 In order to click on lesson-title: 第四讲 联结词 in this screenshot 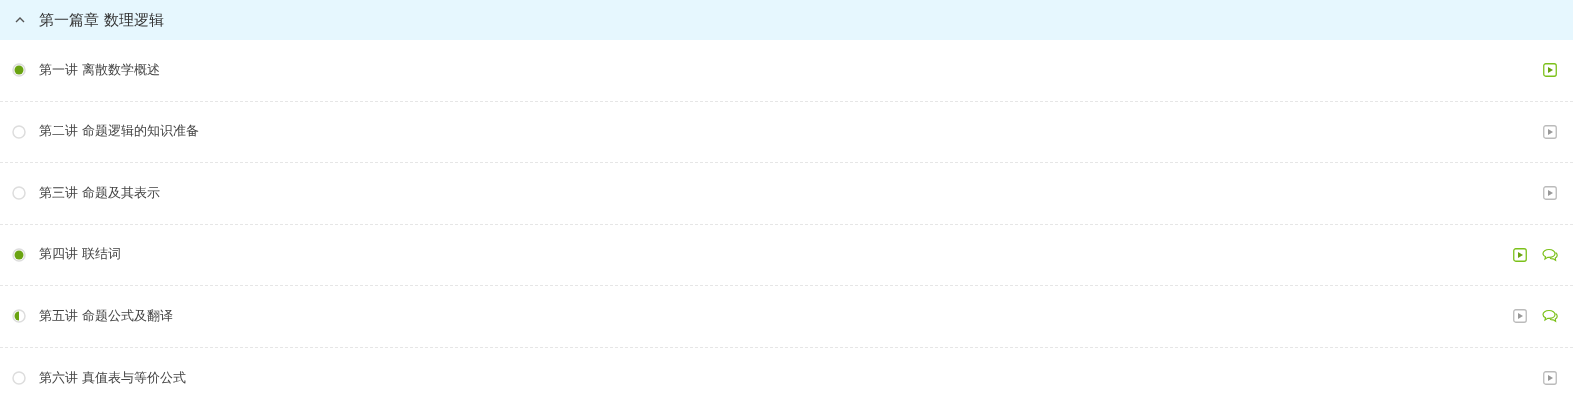, I will do `click(776, 255)`.